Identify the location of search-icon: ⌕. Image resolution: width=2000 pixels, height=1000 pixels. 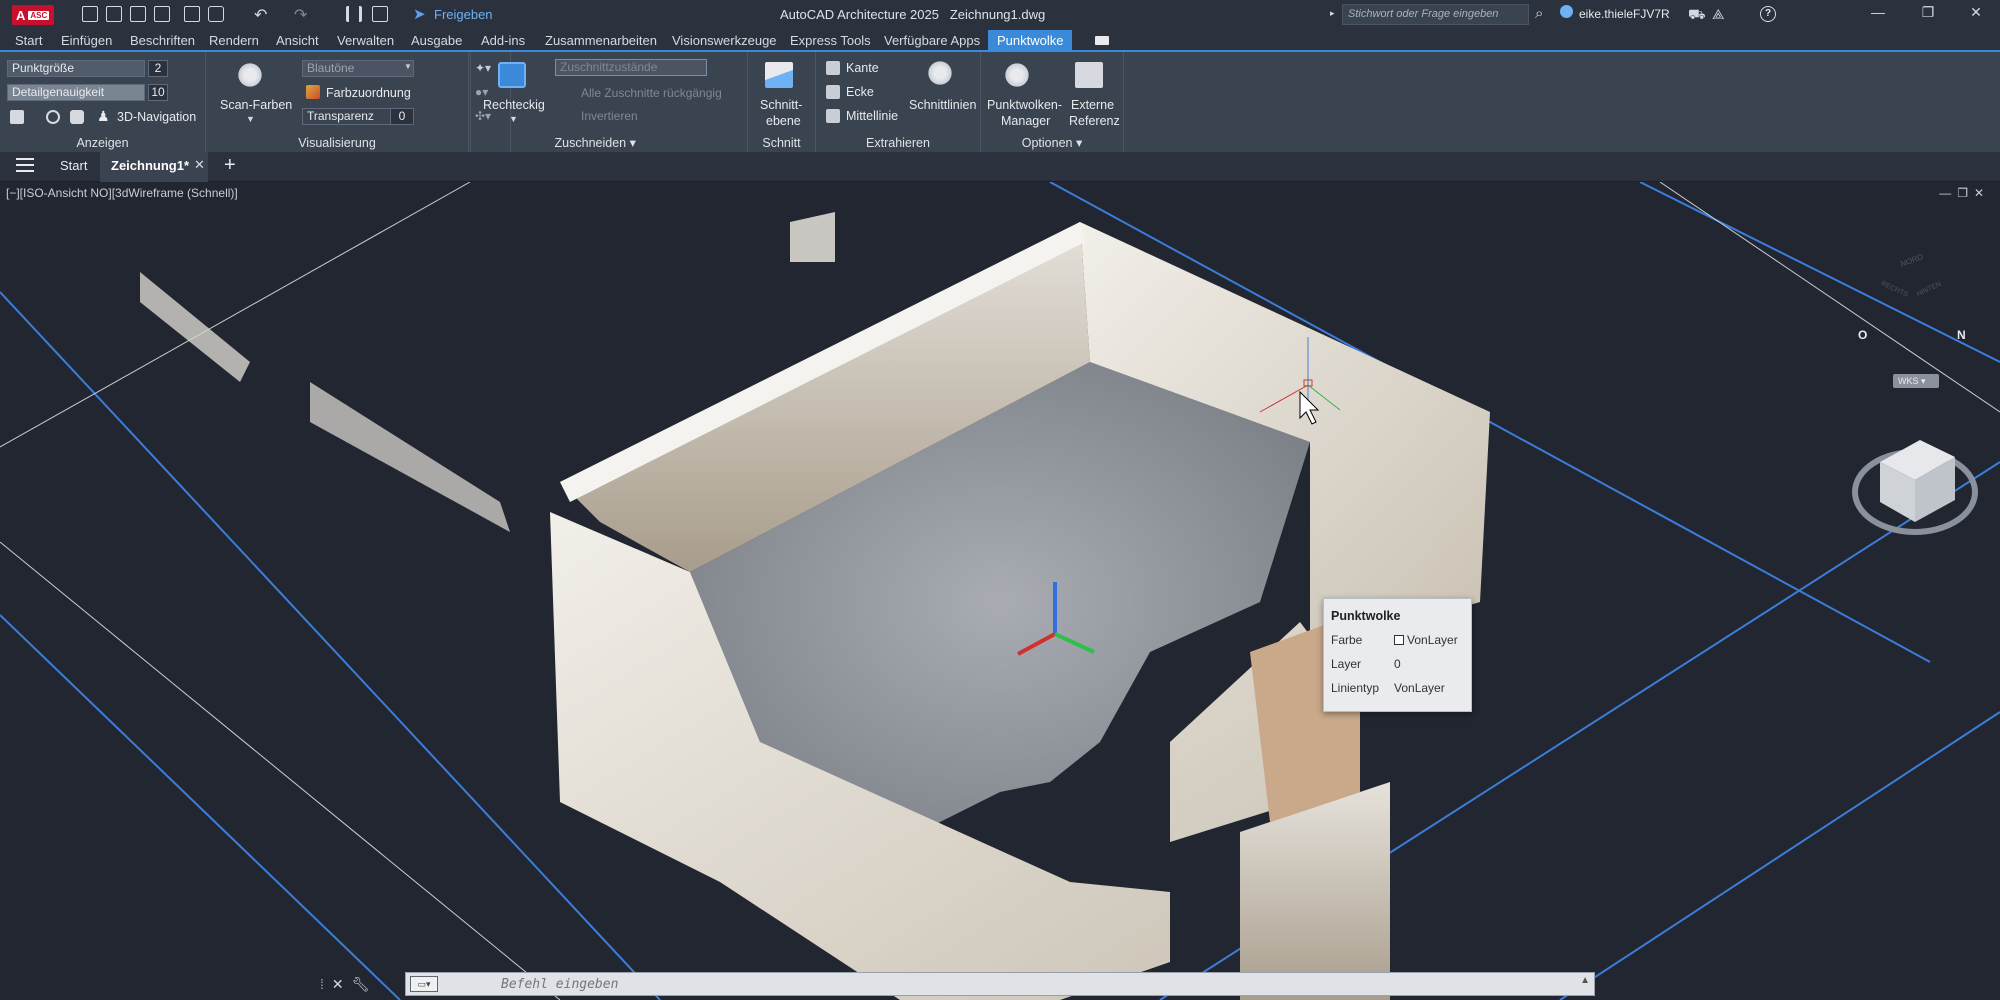
(1539, 13).